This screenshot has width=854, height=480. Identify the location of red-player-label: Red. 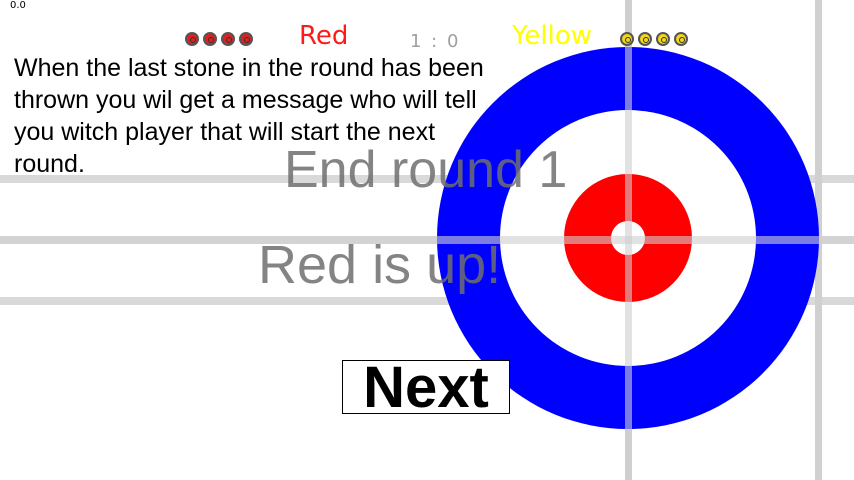
(324, 36).